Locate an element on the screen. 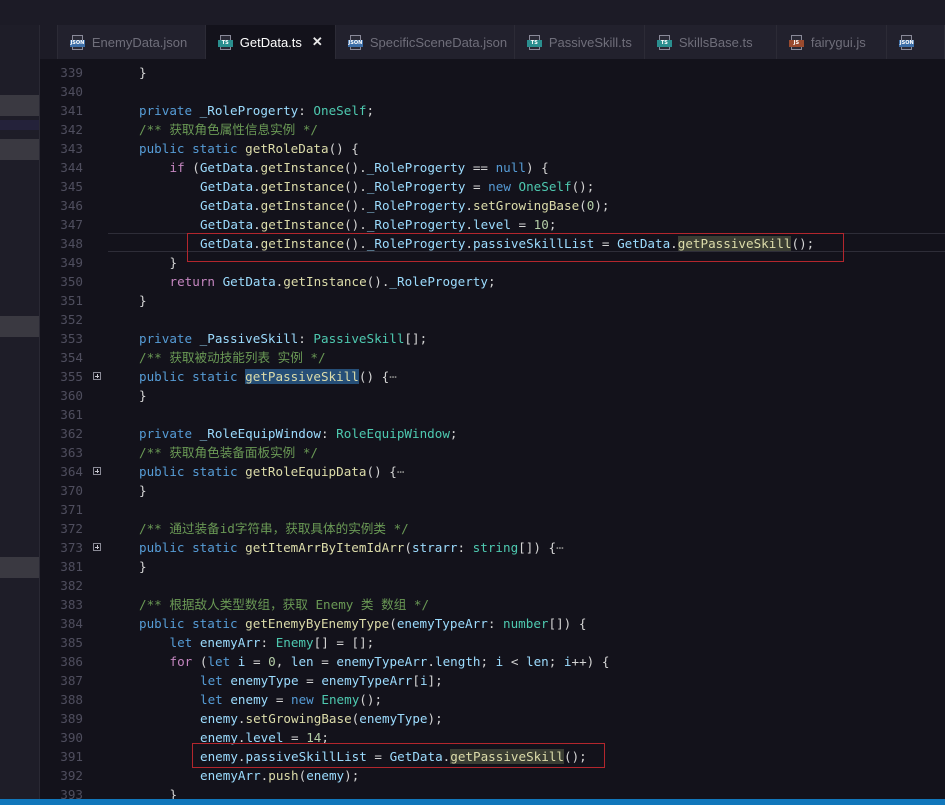 The height and width of the screenshot is (805, 945). code-token: GetData is located at coordinates (227, 224).